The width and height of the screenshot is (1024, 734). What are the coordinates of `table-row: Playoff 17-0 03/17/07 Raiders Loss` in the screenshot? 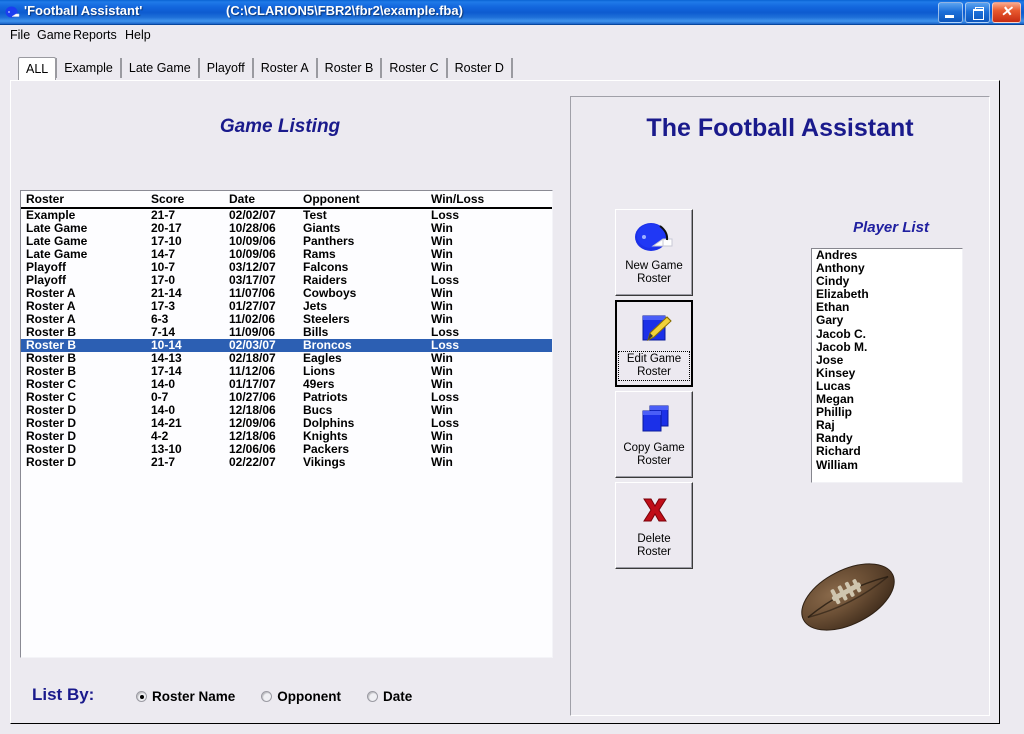 It's located at (286, 280).